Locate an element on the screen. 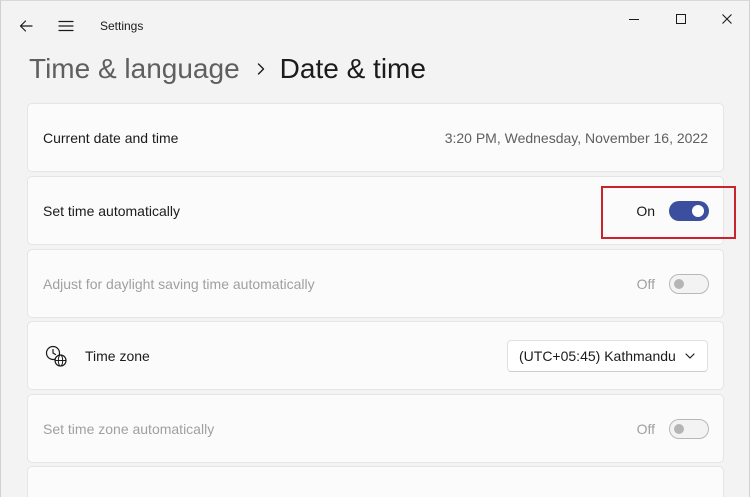 The image size is (750, 497). close-button is located at coordinates (727, 19).